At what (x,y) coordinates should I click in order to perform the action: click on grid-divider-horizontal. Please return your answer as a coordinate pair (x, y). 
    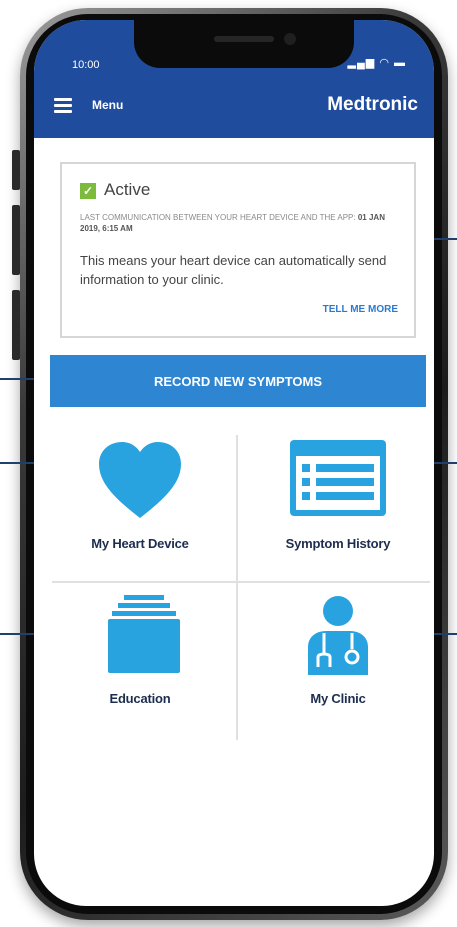
    Looking at the image, I should click on (241, 582).